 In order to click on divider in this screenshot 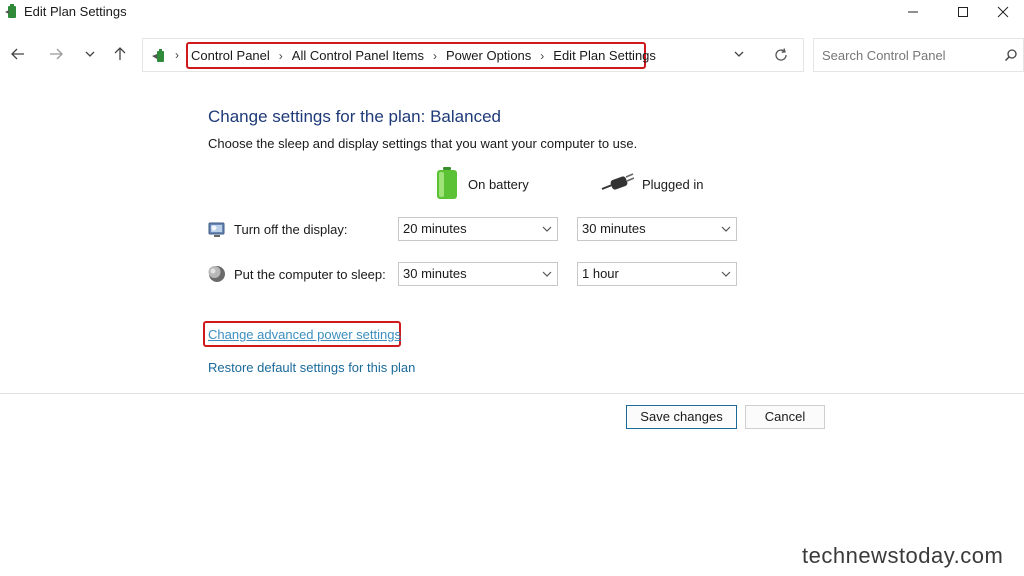, I will do `click(512, 393)`.